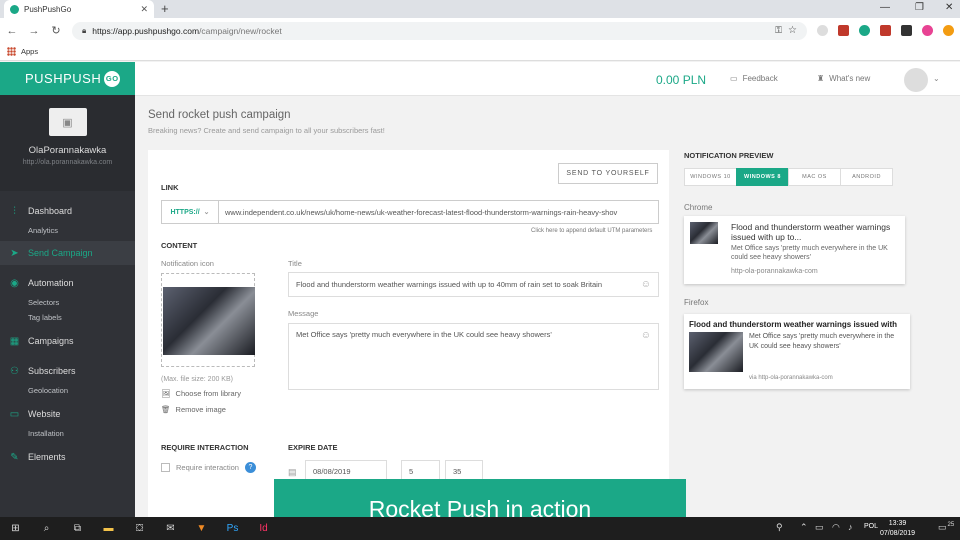  Describe the element at coordinates (67, 122) in the screenshot. I see `image-placeholder-icon: ▣` at that location.